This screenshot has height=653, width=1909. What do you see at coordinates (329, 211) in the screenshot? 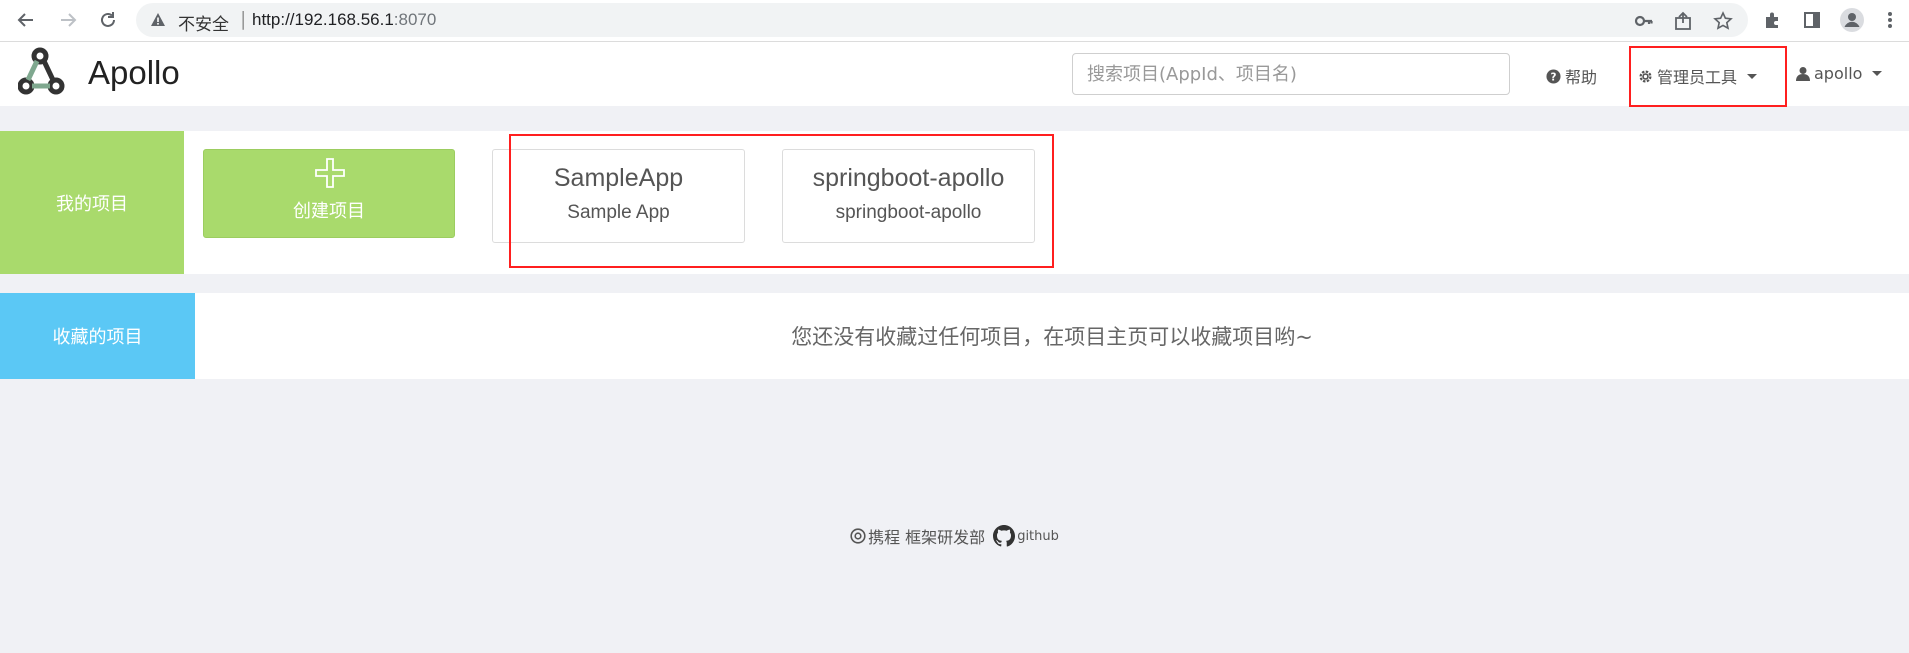
I see `create-project-label: 创建项目` at bounding box center [329, 211].